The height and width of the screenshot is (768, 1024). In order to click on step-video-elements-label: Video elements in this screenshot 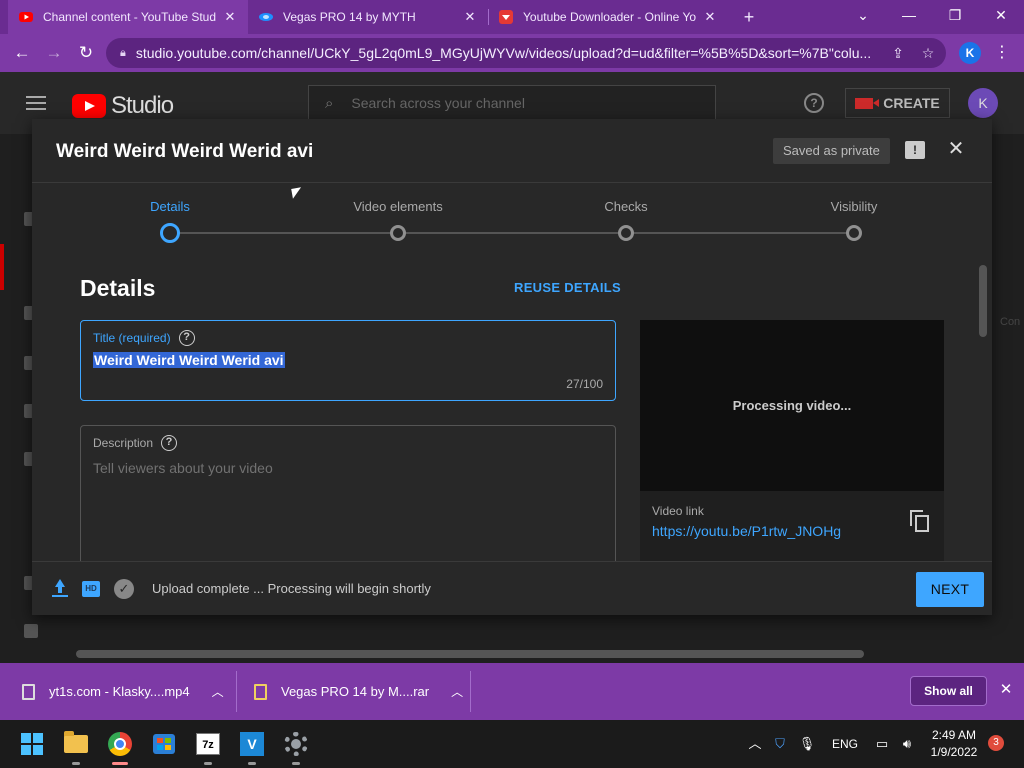, I will do `click(397, 206)`.